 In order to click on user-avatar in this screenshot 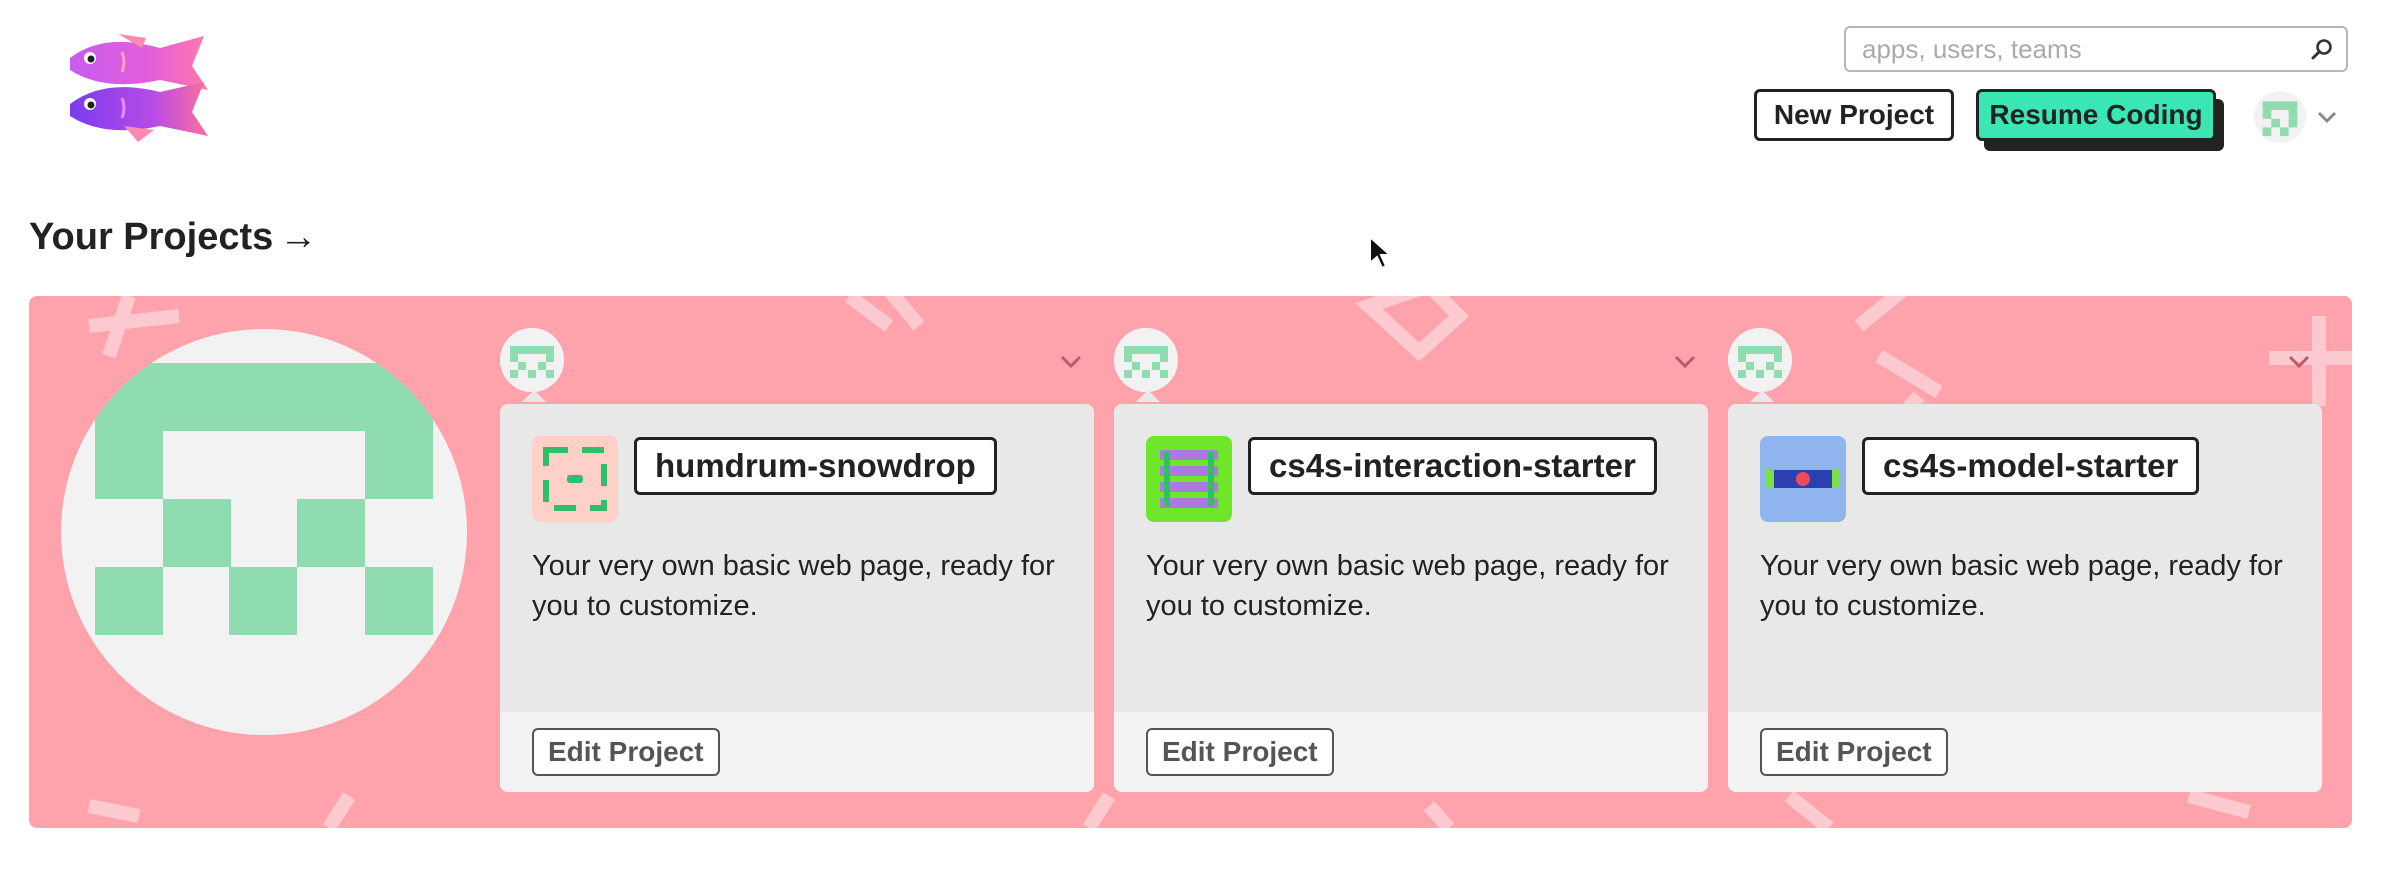, I will do `click(2280, 117)`.